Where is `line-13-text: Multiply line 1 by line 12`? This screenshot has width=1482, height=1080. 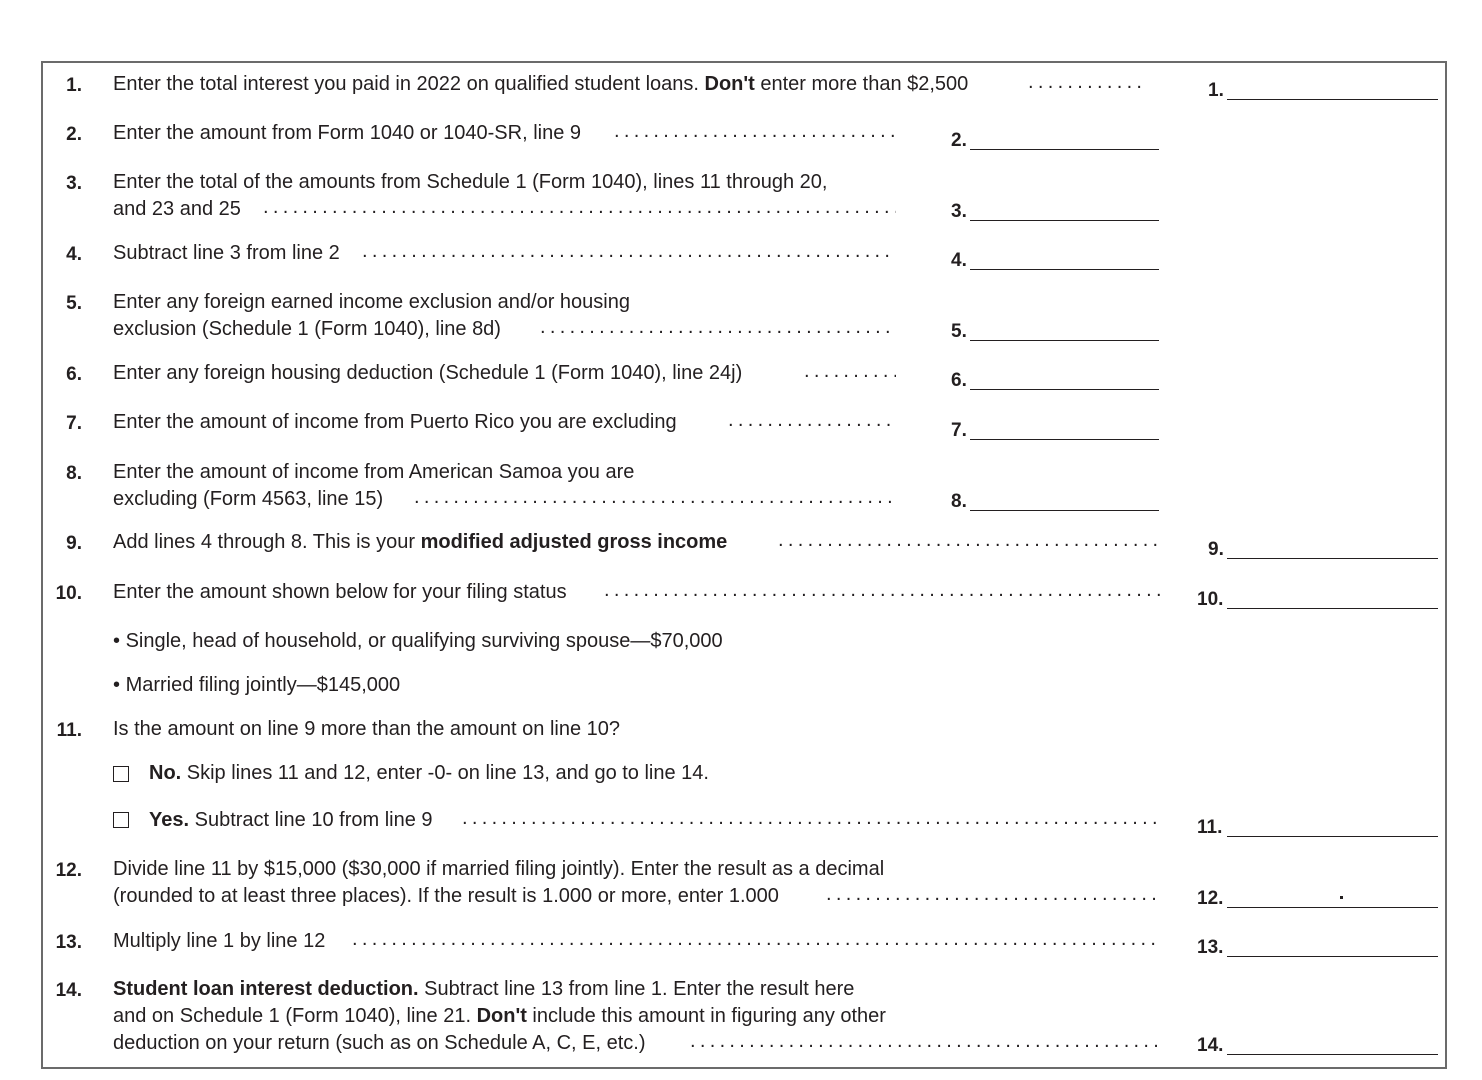 line-13-text: Multiply line 1 by line 12 is located at coordinates (219, 941).